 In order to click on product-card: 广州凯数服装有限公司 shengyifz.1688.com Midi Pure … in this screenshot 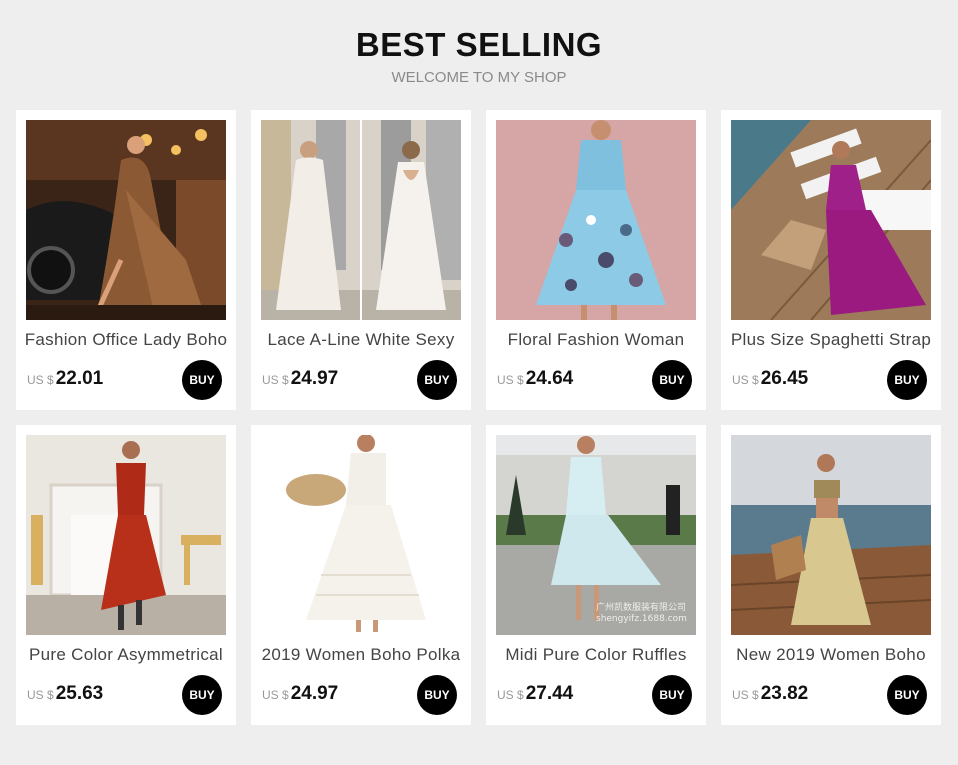, I will do `click(596, 575)`.